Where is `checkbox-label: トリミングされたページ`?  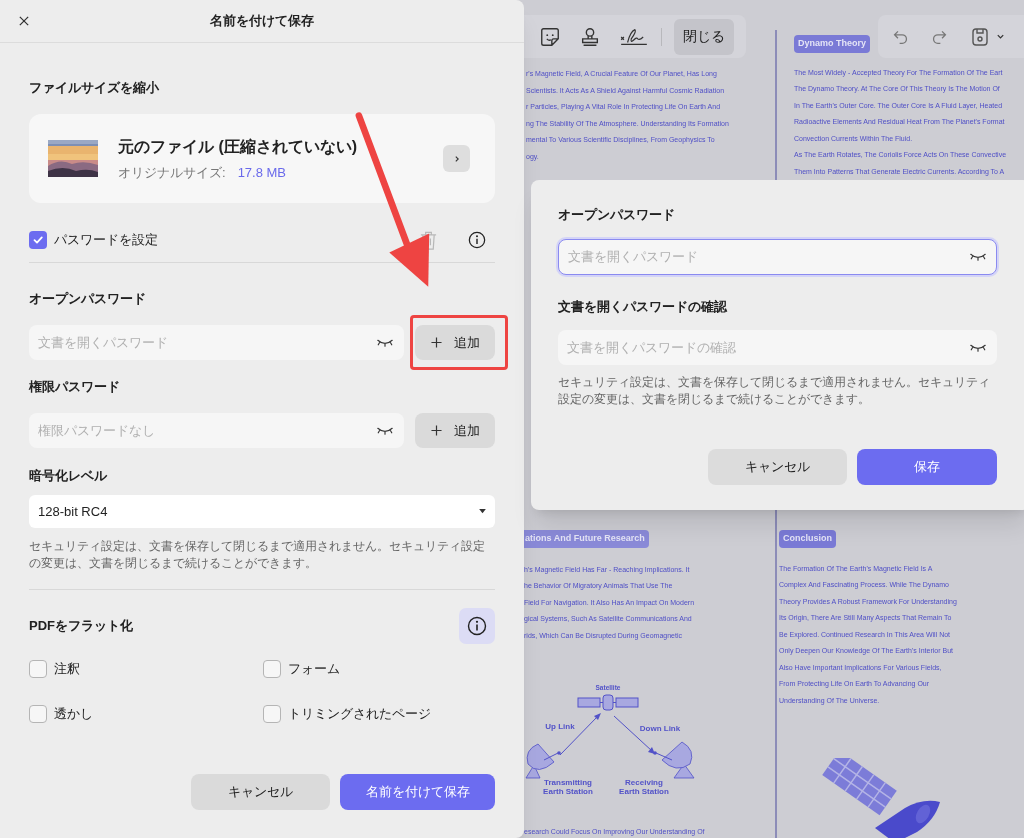
checkbox-label: トリミングされたページ is located at coordinates (359, 714).